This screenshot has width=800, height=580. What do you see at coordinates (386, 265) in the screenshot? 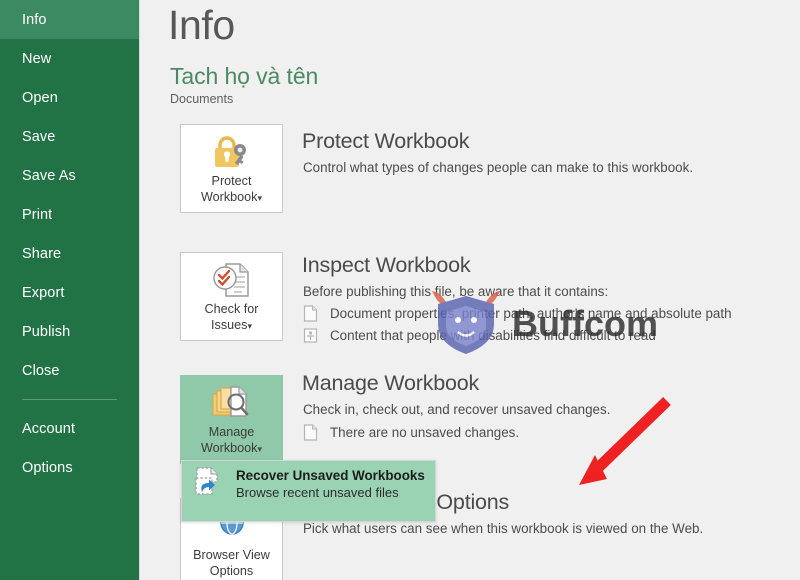
I see `inspect-workbook-heading: Inspect Workbook` at bounding box center [386, 265].